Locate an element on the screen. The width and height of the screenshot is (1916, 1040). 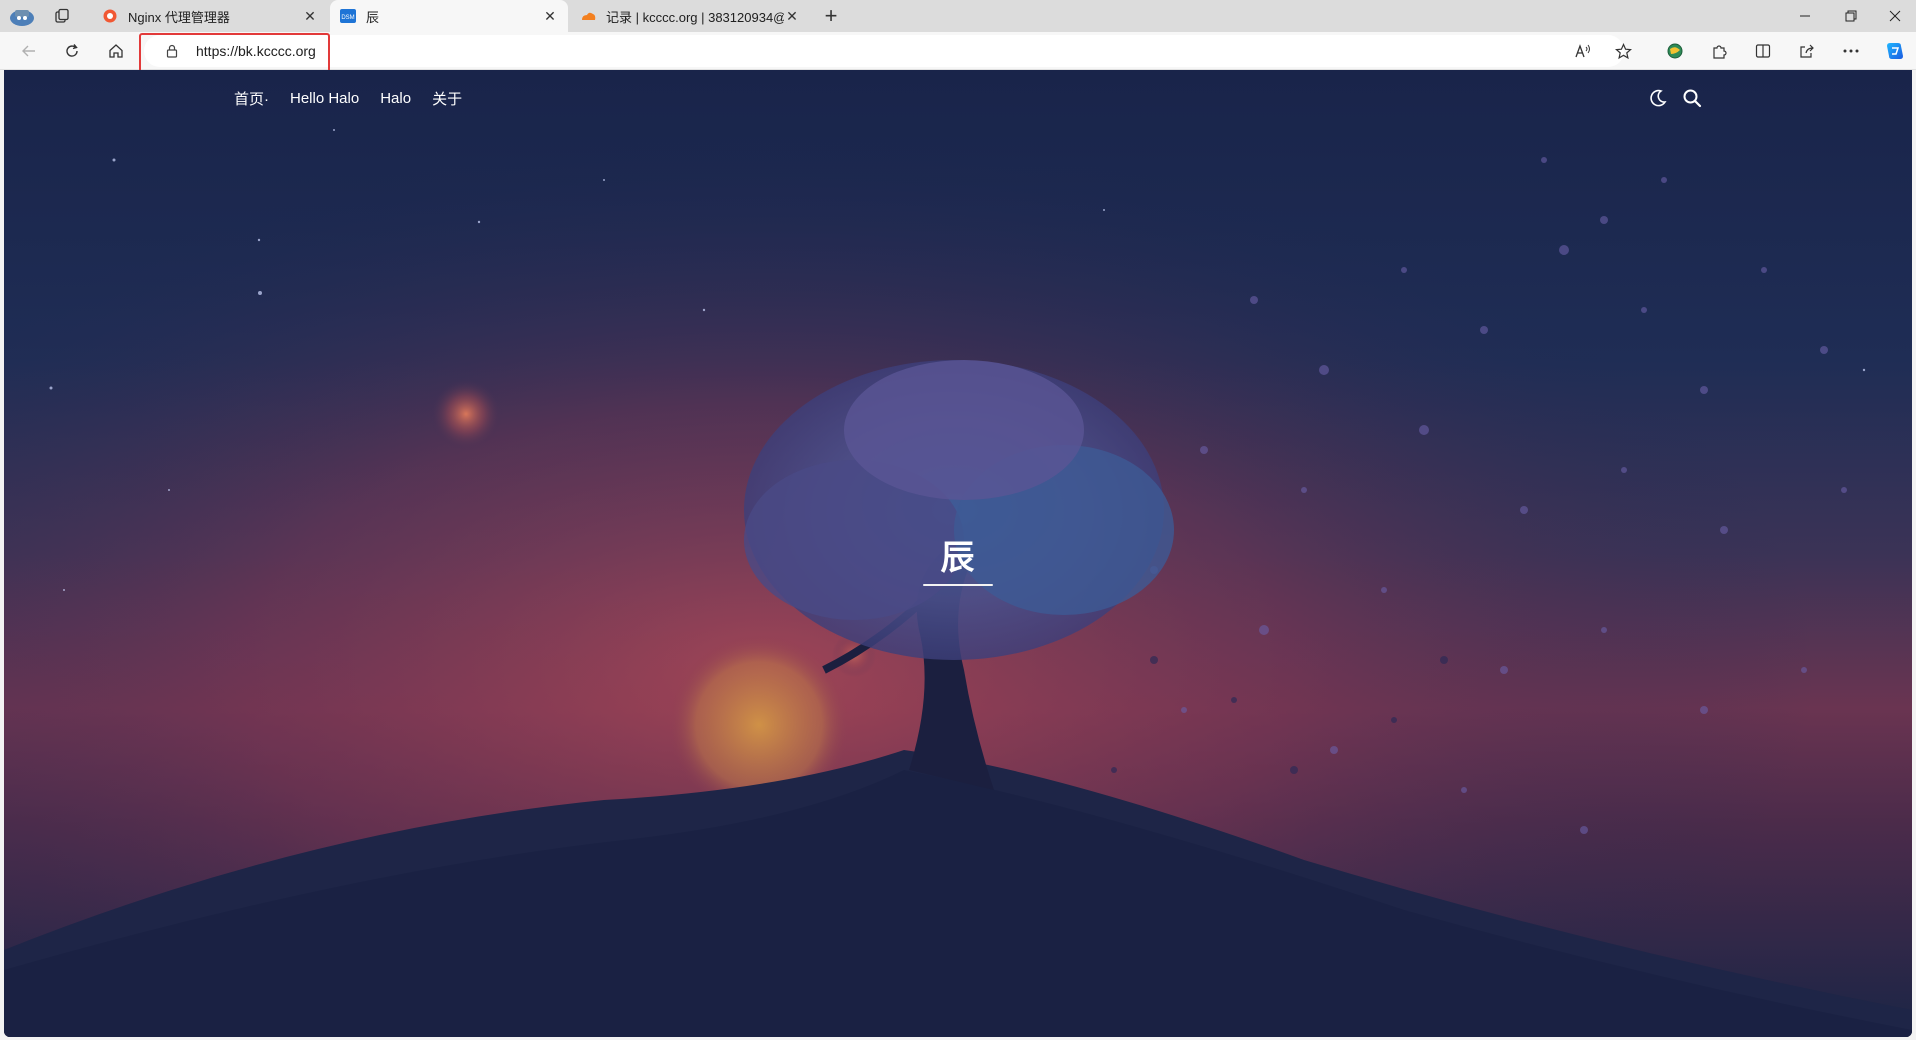
read-aloud-icon is located at coordinates (1582, 51).